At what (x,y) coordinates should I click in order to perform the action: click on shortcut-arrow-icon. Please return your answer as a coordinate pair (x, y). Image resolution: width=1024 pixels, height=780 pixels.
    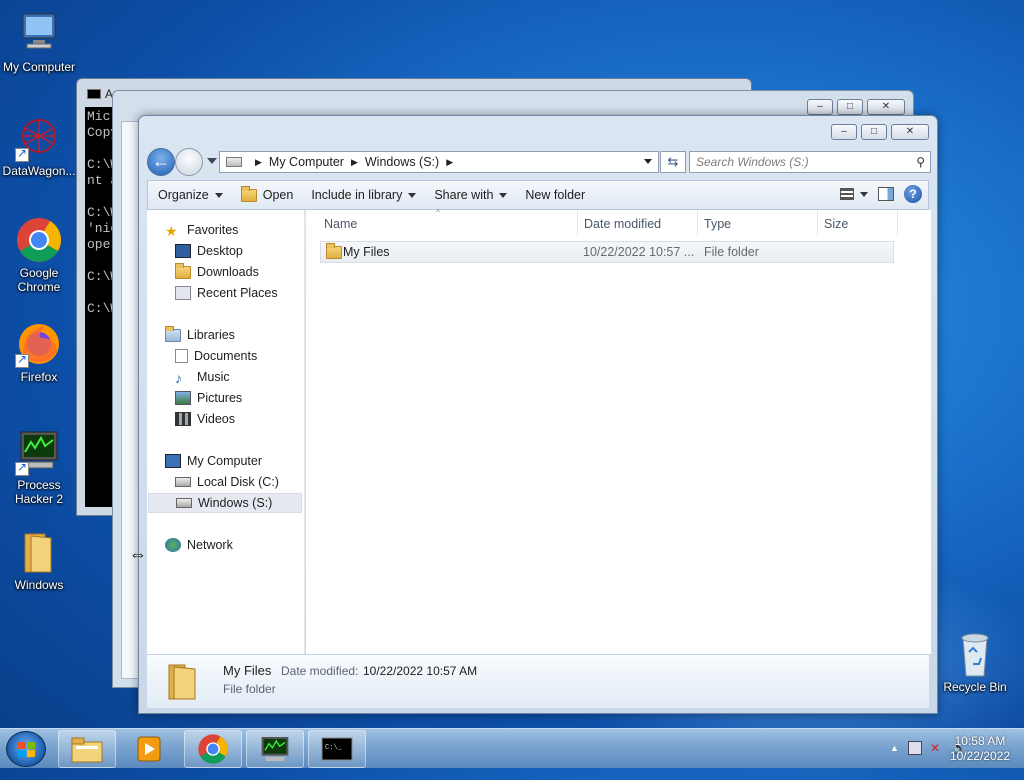
    Looking at the image, I should click on (22, 154).